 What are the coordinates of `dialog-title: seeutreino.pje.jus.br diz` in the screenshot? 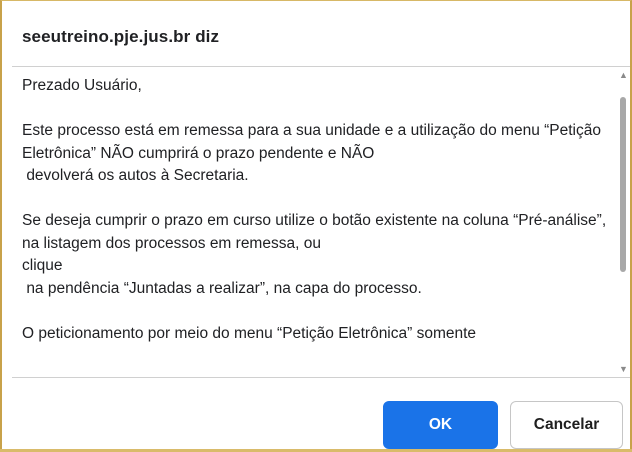 It's located at (121, 36).